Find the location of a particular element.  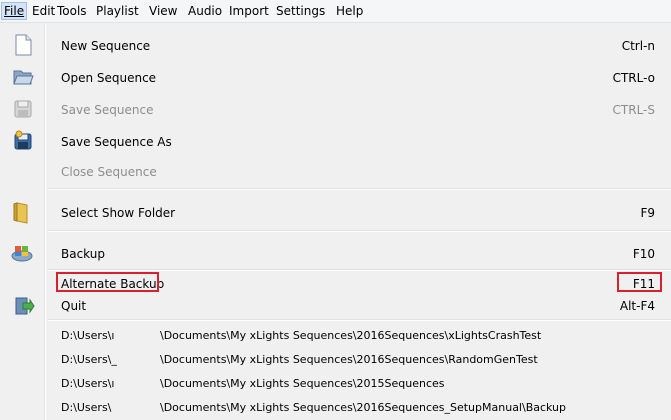

menu-item-label: Close Sequence is located at coordinates (109, 172).